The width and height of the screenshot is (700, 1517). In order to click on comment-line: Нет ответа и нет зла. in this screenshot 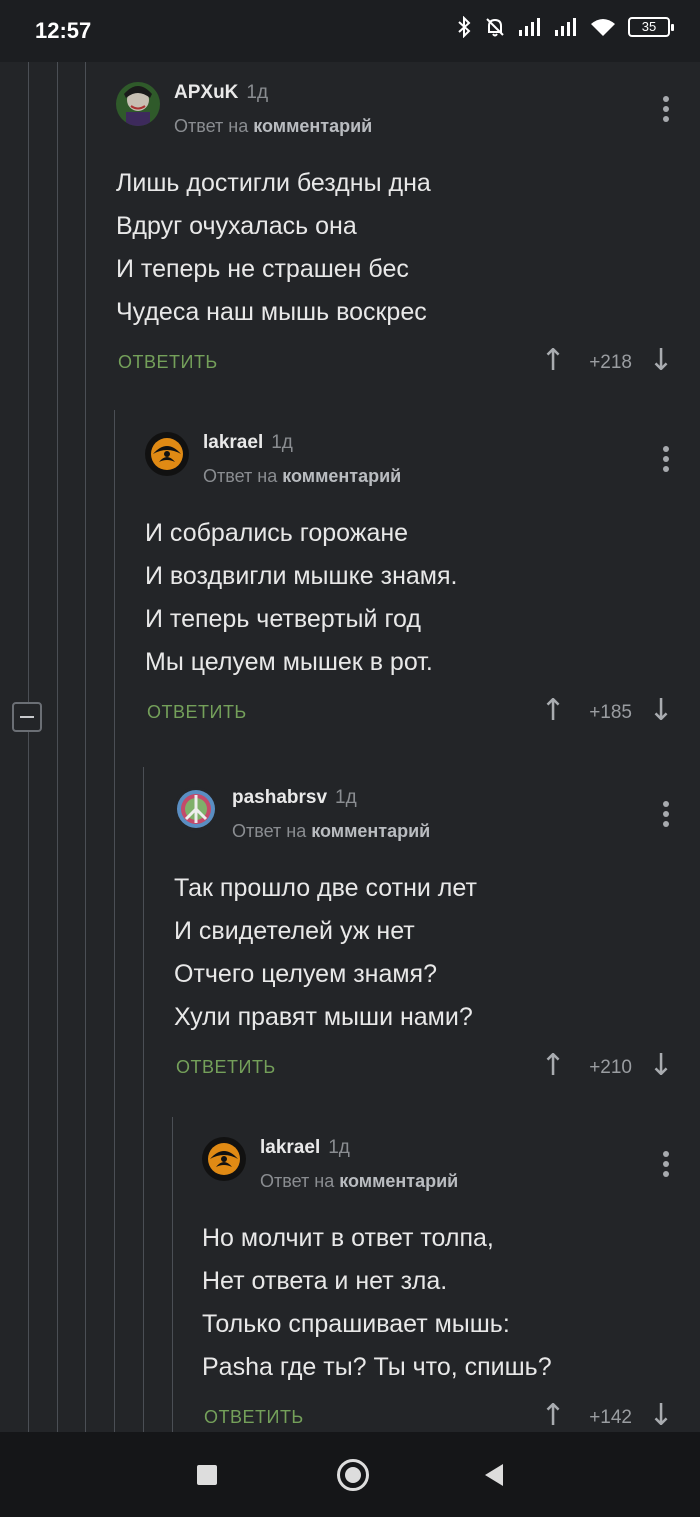, I will do `click(325, 1281)`.